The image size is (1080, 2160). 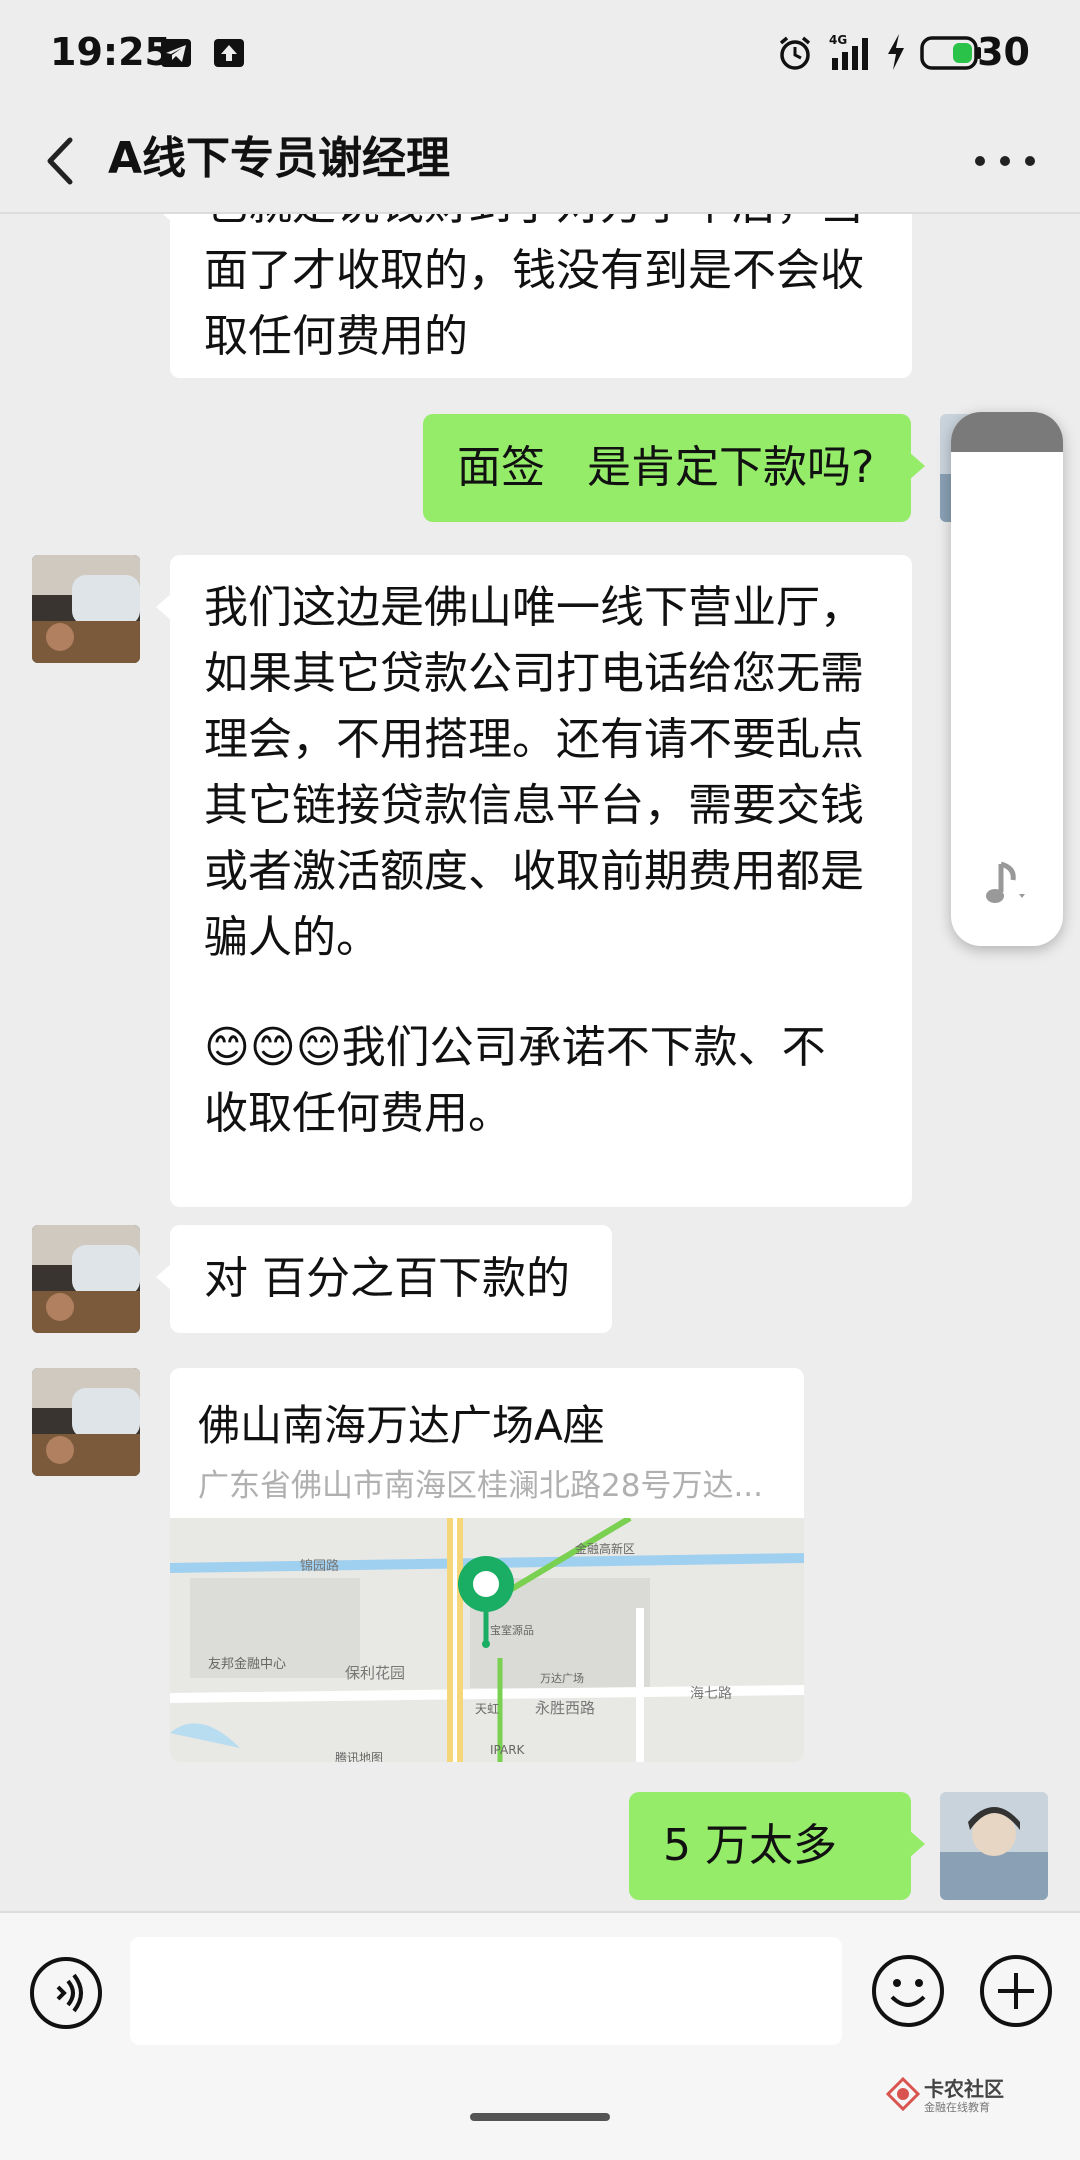 What do you see at coordinates (273, 1047) in the screenshot?
I see `smile-emoji: 😊😊😊` at bounding box center [273, 1047].